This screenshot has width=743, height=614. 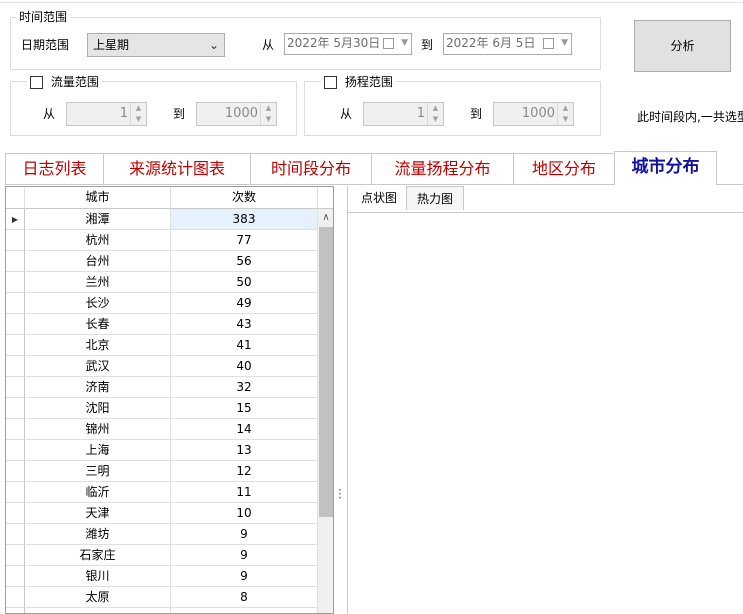 What do you see at coordinates (244, 345) in the screenshot?
I see `count-cell: 41` at bounding box center [244, 345].